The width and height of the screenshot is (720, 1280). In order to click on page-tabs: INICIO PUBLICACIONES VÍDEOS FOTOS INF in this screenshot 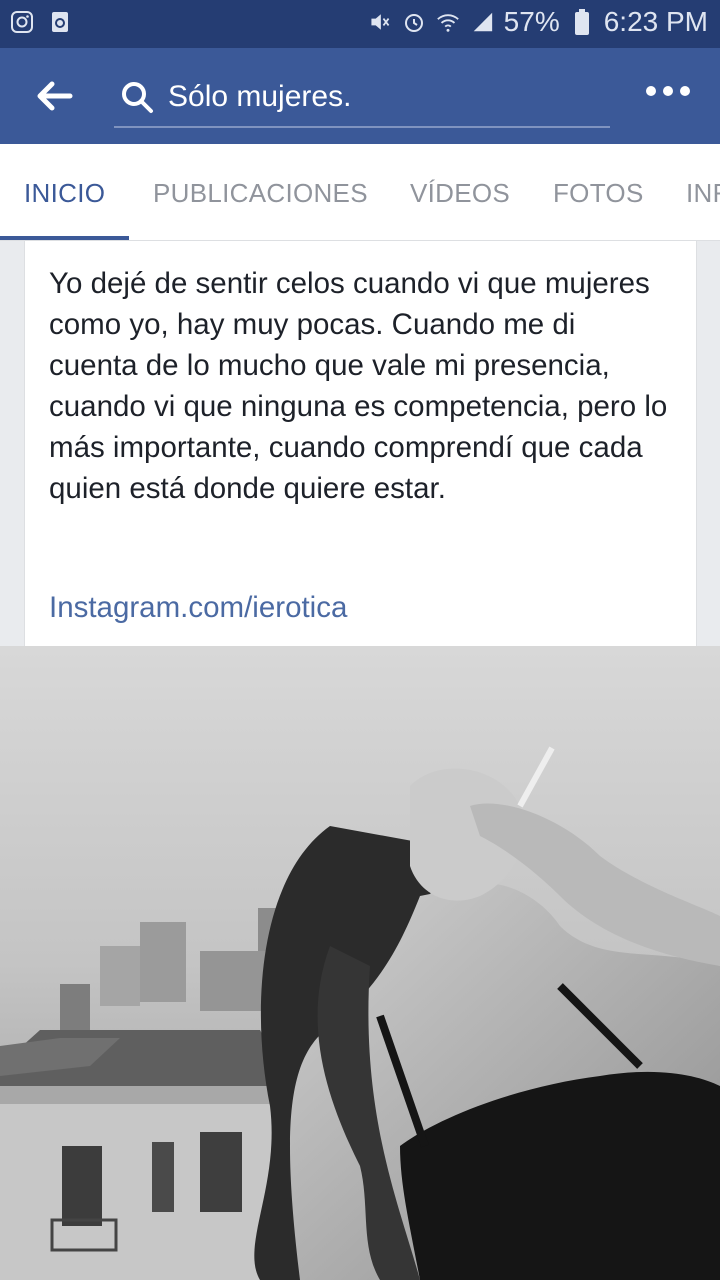, I will do `click(360, 192)`.